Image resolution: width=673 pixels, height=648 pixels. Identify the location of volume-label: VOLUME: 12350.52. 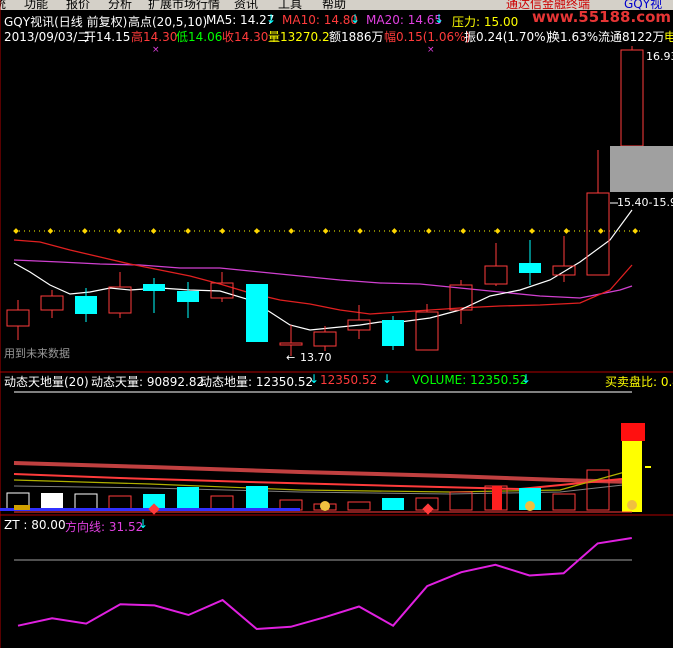
(470, 380).